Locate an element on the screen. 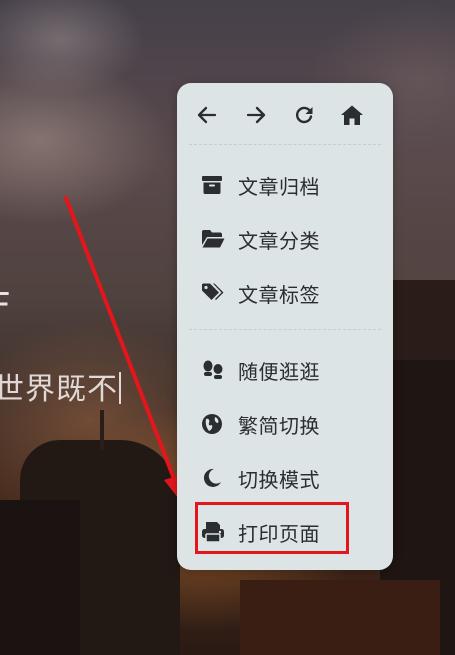 This screenshot has width=455, height=655. menu-item-label: 文章标签 is located at coordinates (279, 294).